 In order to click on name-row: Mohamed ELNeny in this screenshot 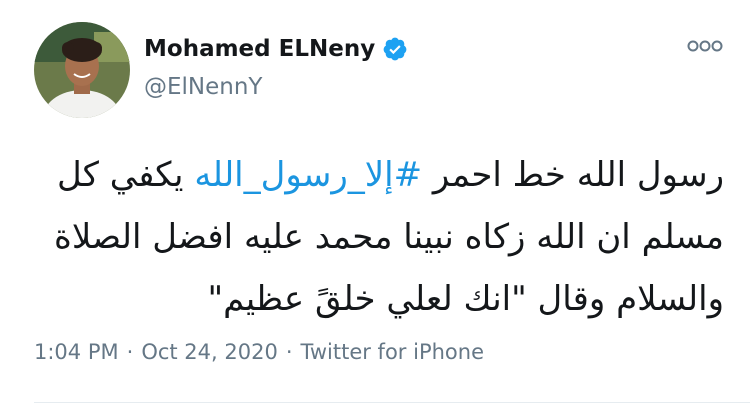, I will do `click(276, 49)`.